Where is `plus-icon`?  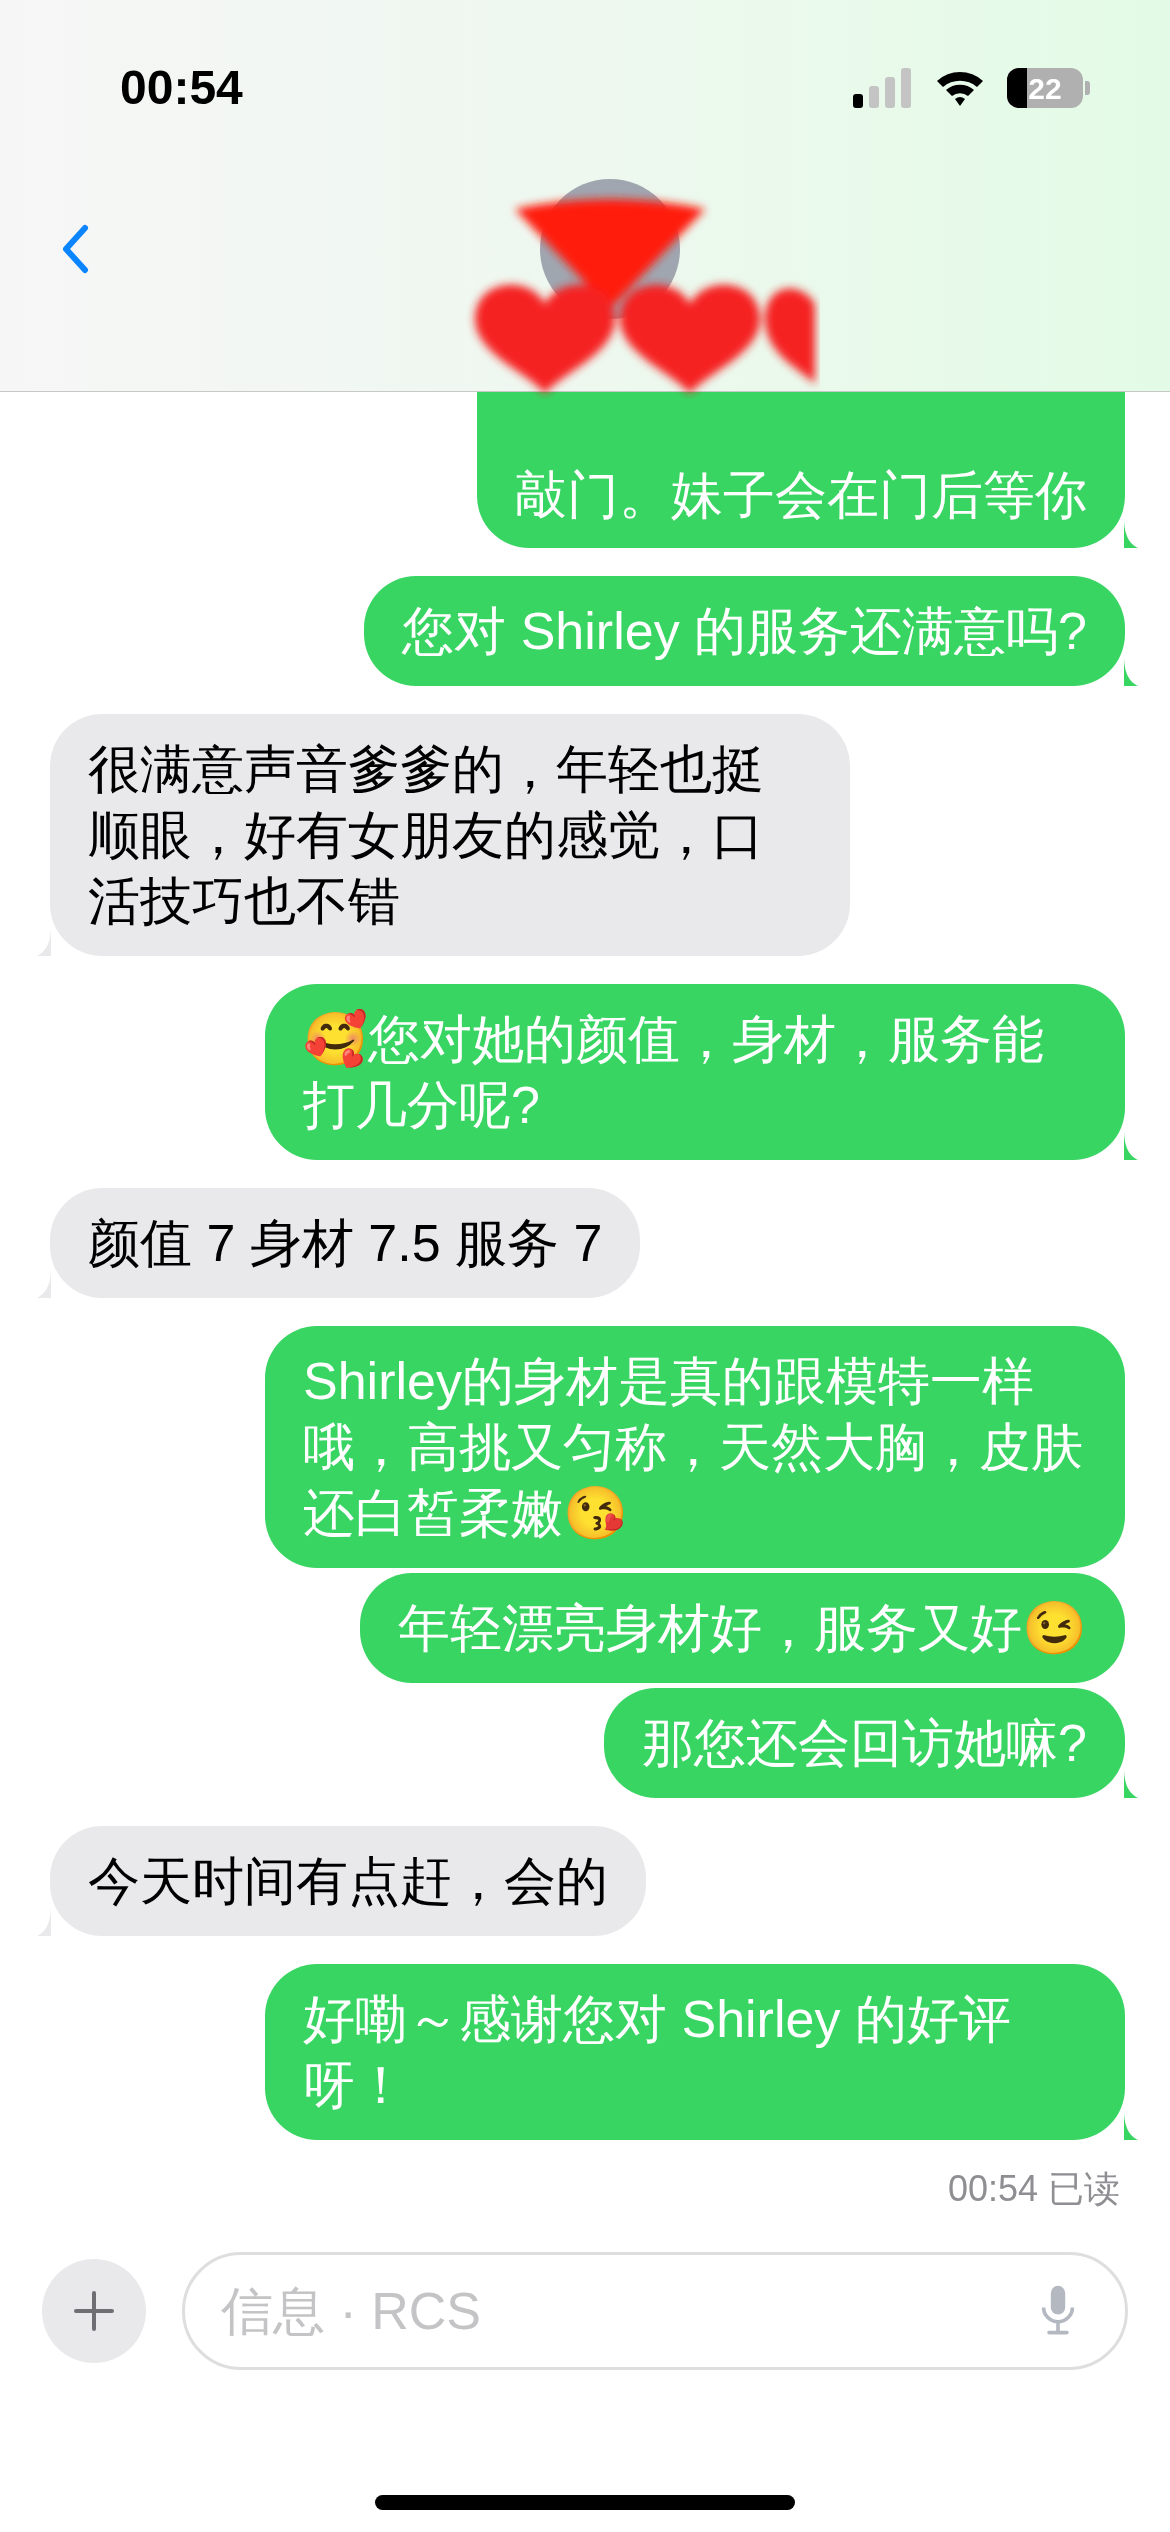 plus-icon is located at coordinates (94, 2311).